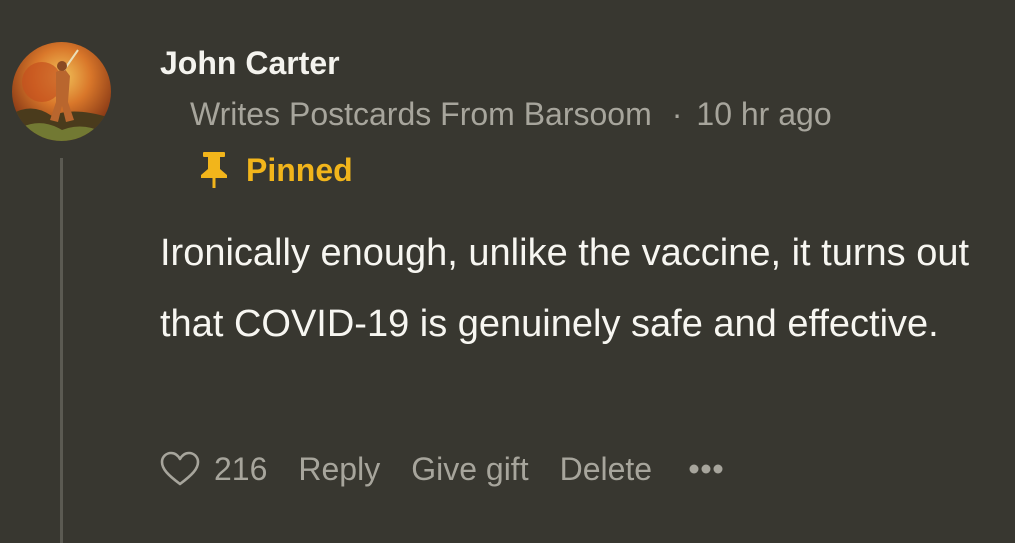  I want to click on like-count: 216, so click(241, 468).